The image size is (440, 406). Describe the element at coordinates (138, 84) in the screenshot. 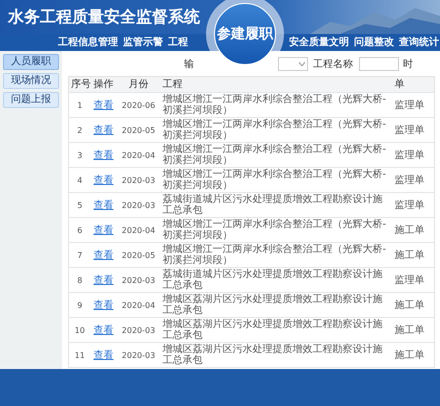

I see `column-header: 月份` at that location.